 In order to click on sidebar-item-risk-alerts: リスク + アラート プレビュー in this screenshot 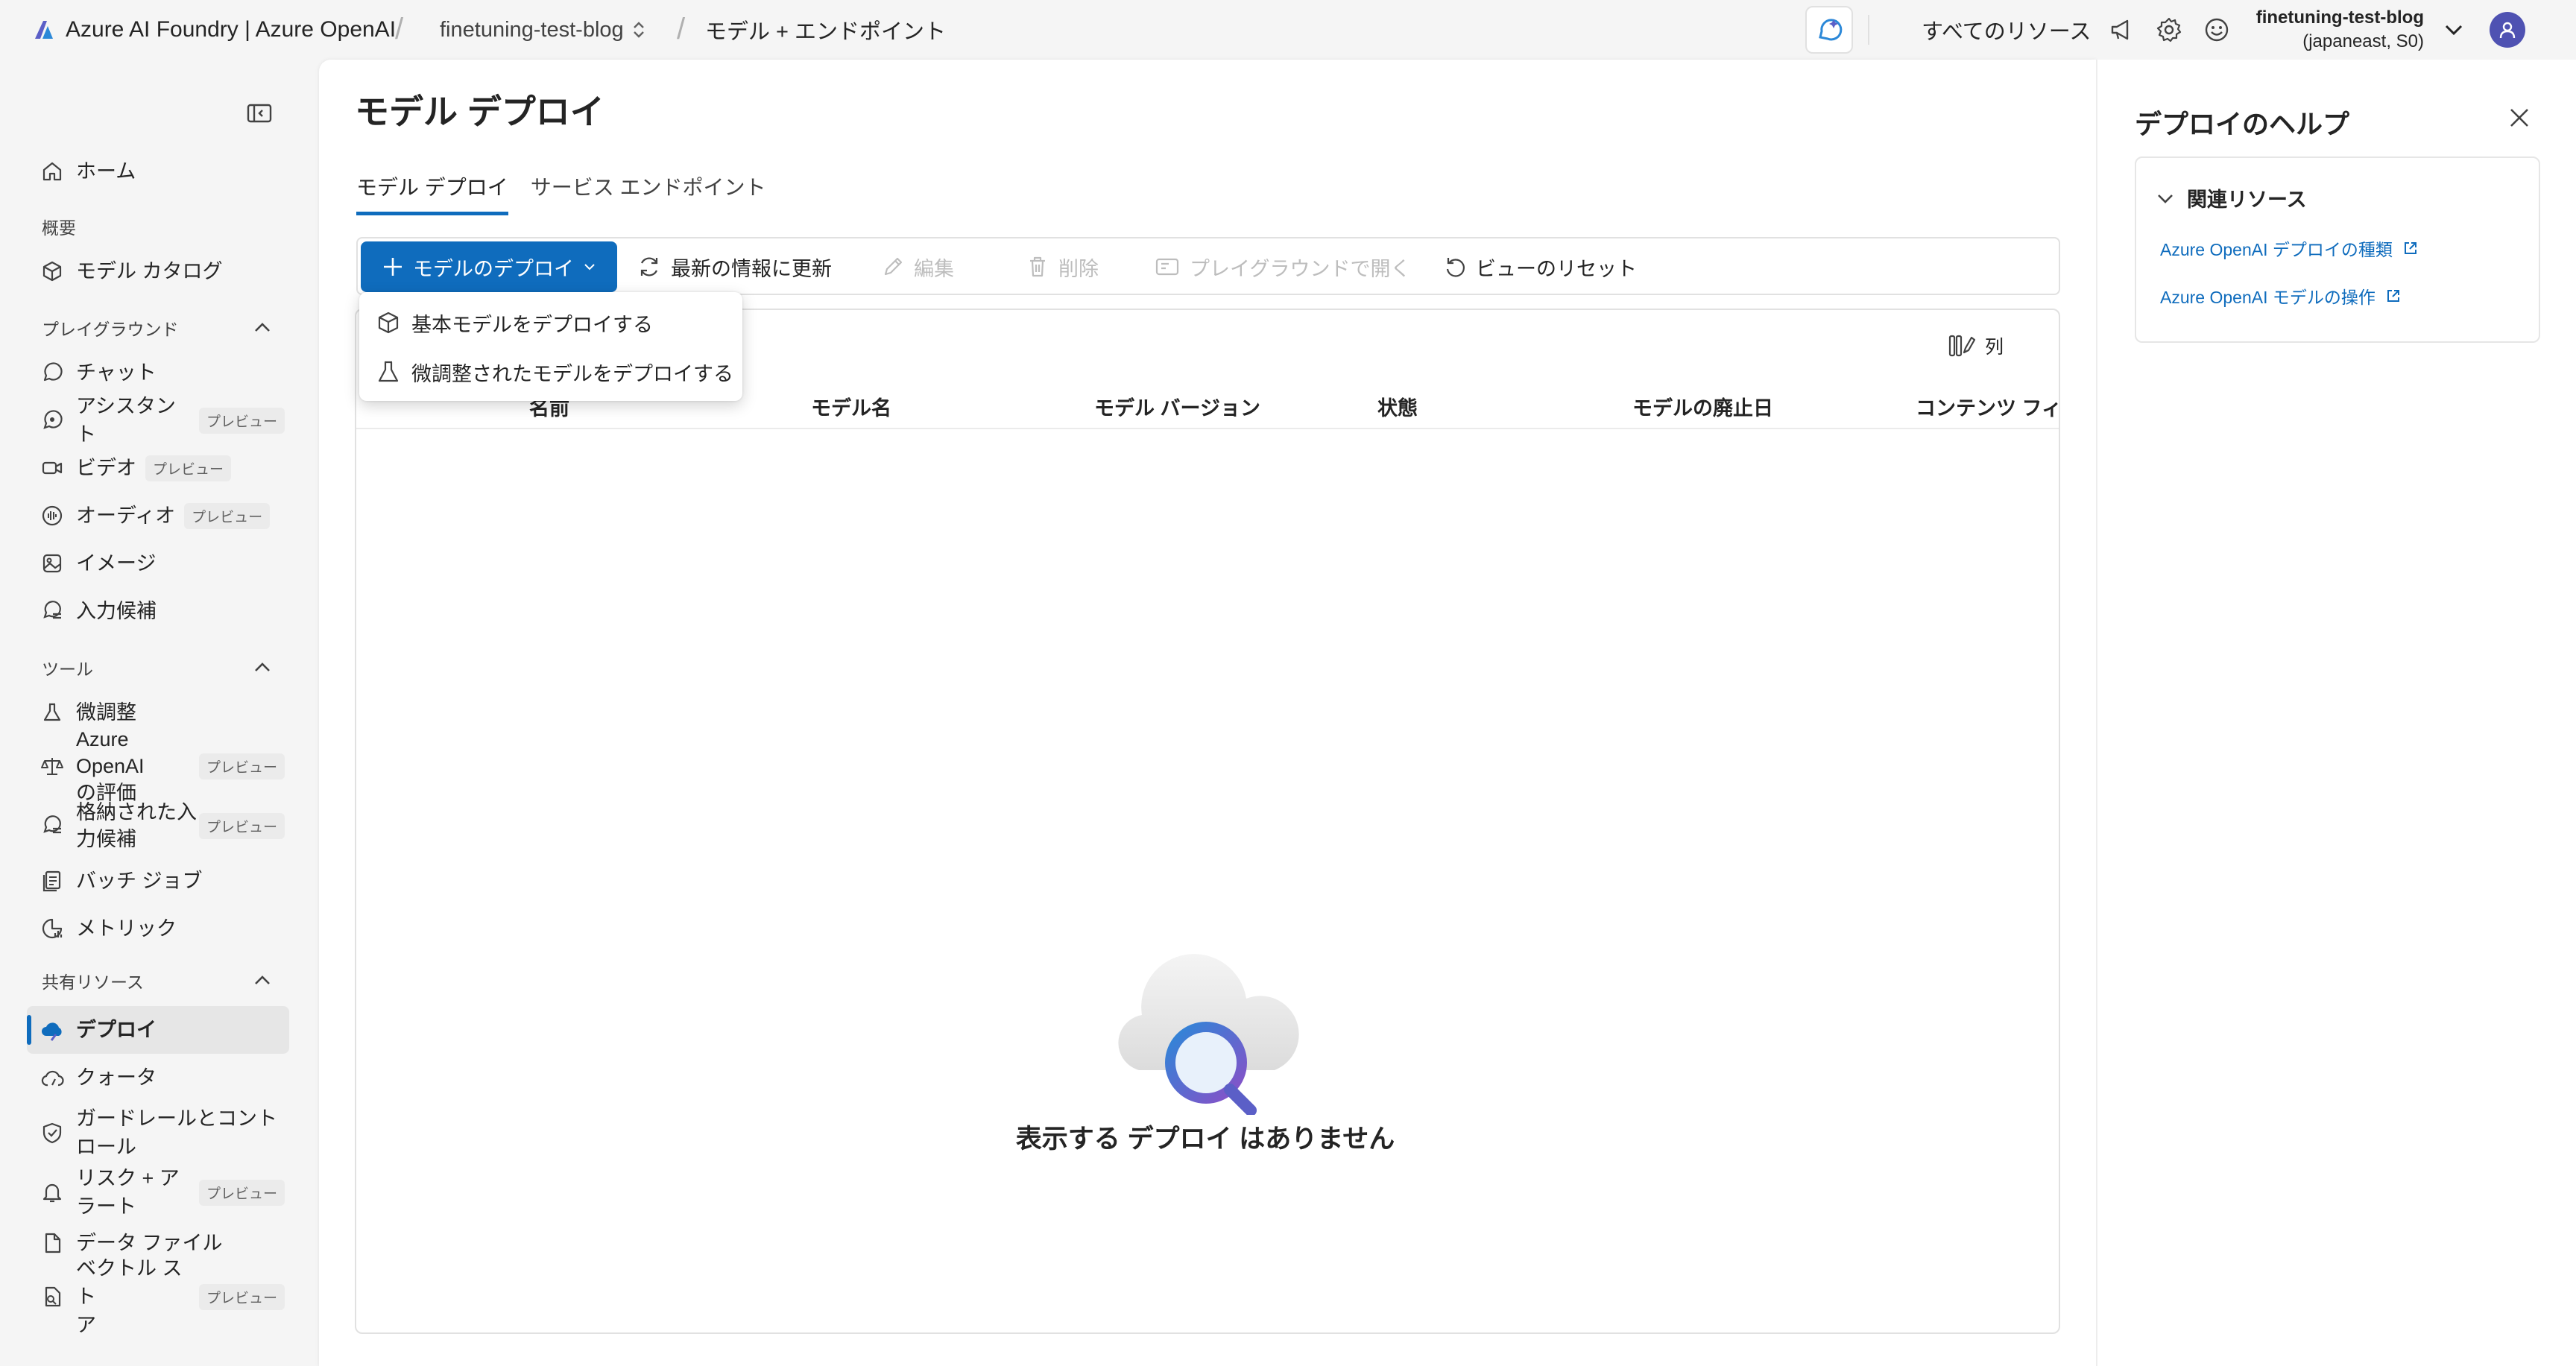, I will do `click(158, 1192)`.